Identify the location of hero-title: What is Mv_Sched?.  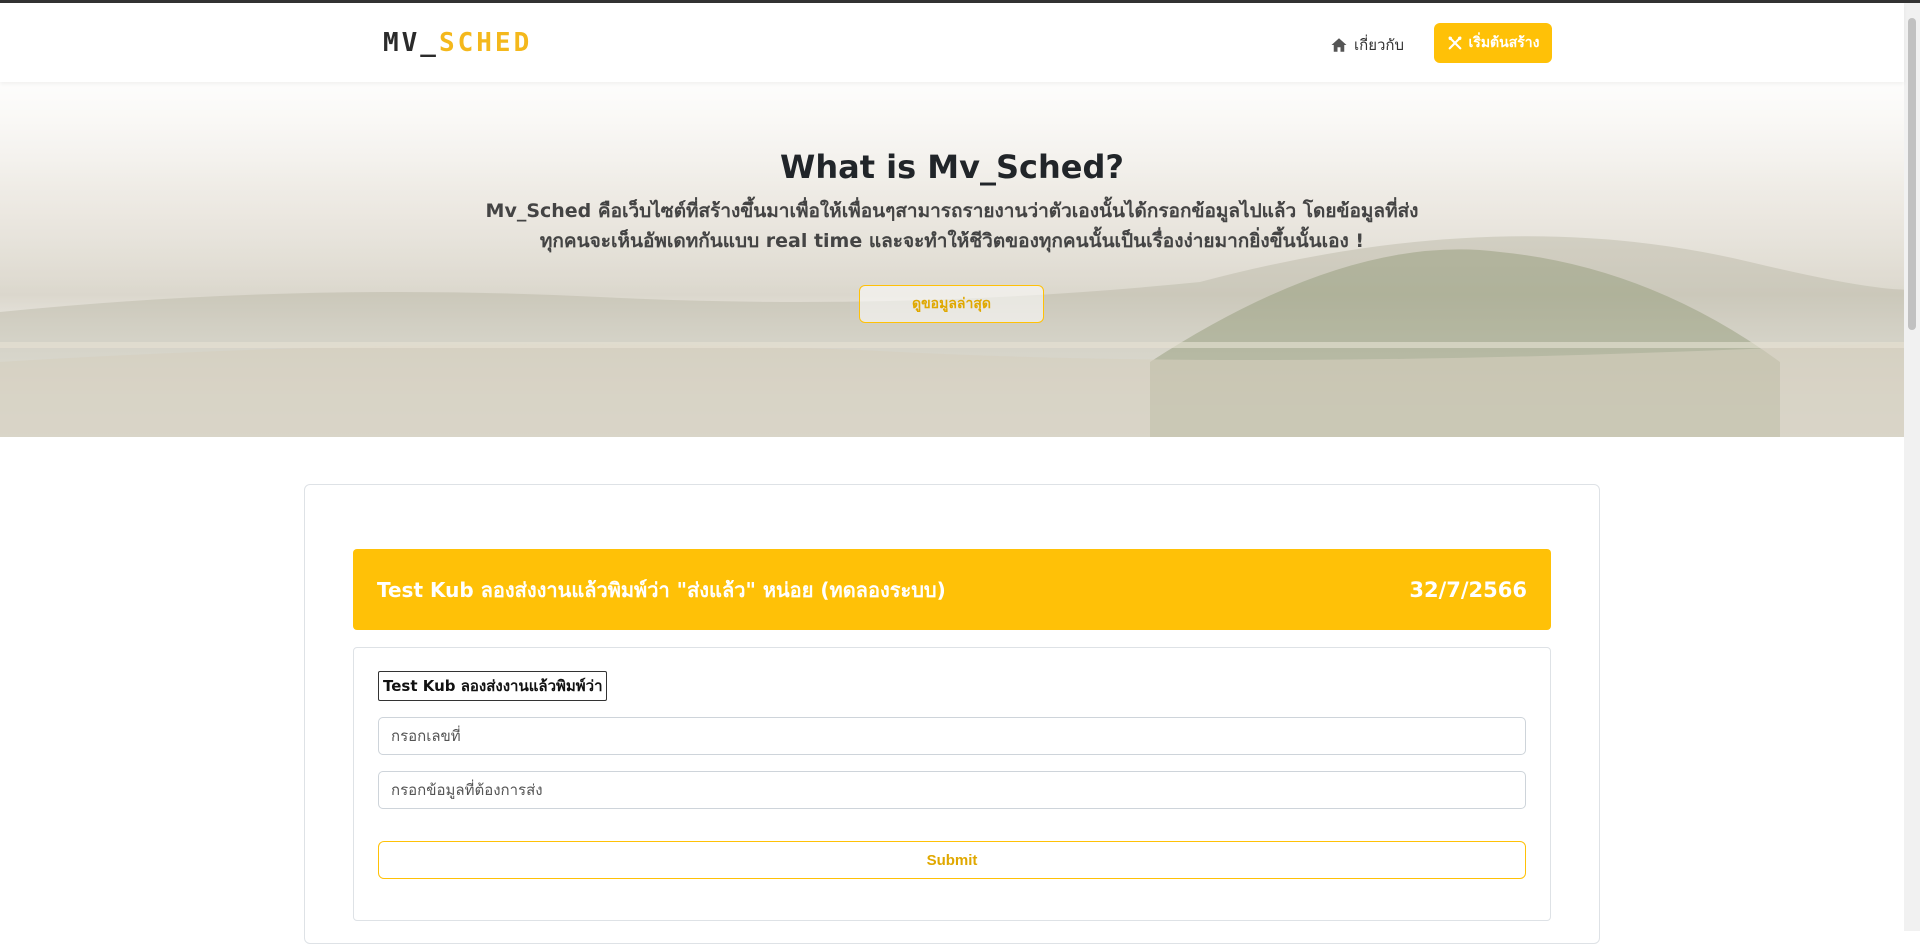
(952, 167).